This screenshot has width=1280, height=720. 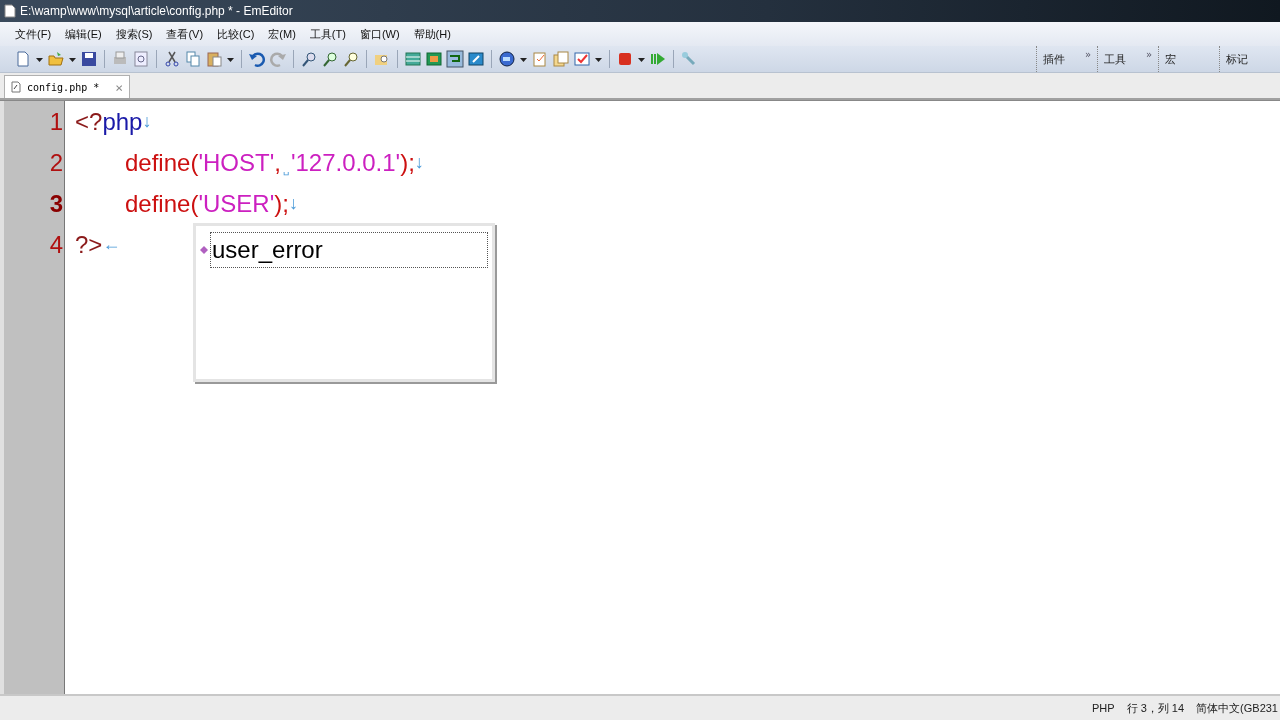 What do you see at coordinates (89, 59) in the screenshot?
I see `save-icon` at bounding box center [89, 59].